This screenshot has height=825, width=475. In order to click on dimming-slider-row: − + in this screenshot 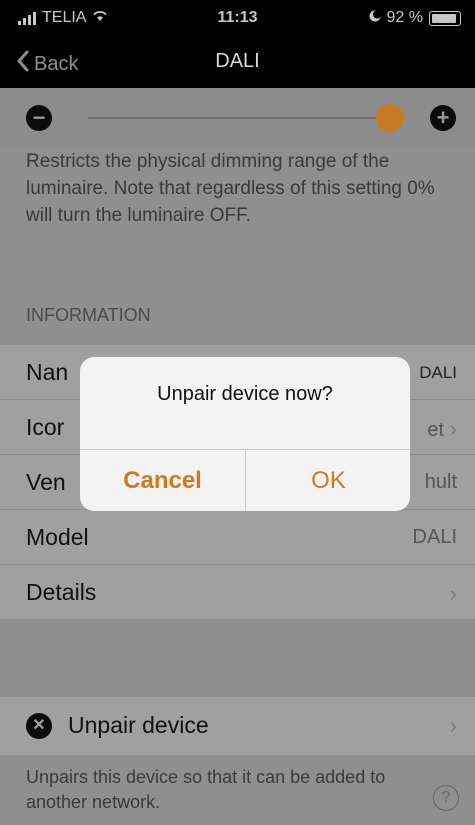, I will do `click(237, 118)`.